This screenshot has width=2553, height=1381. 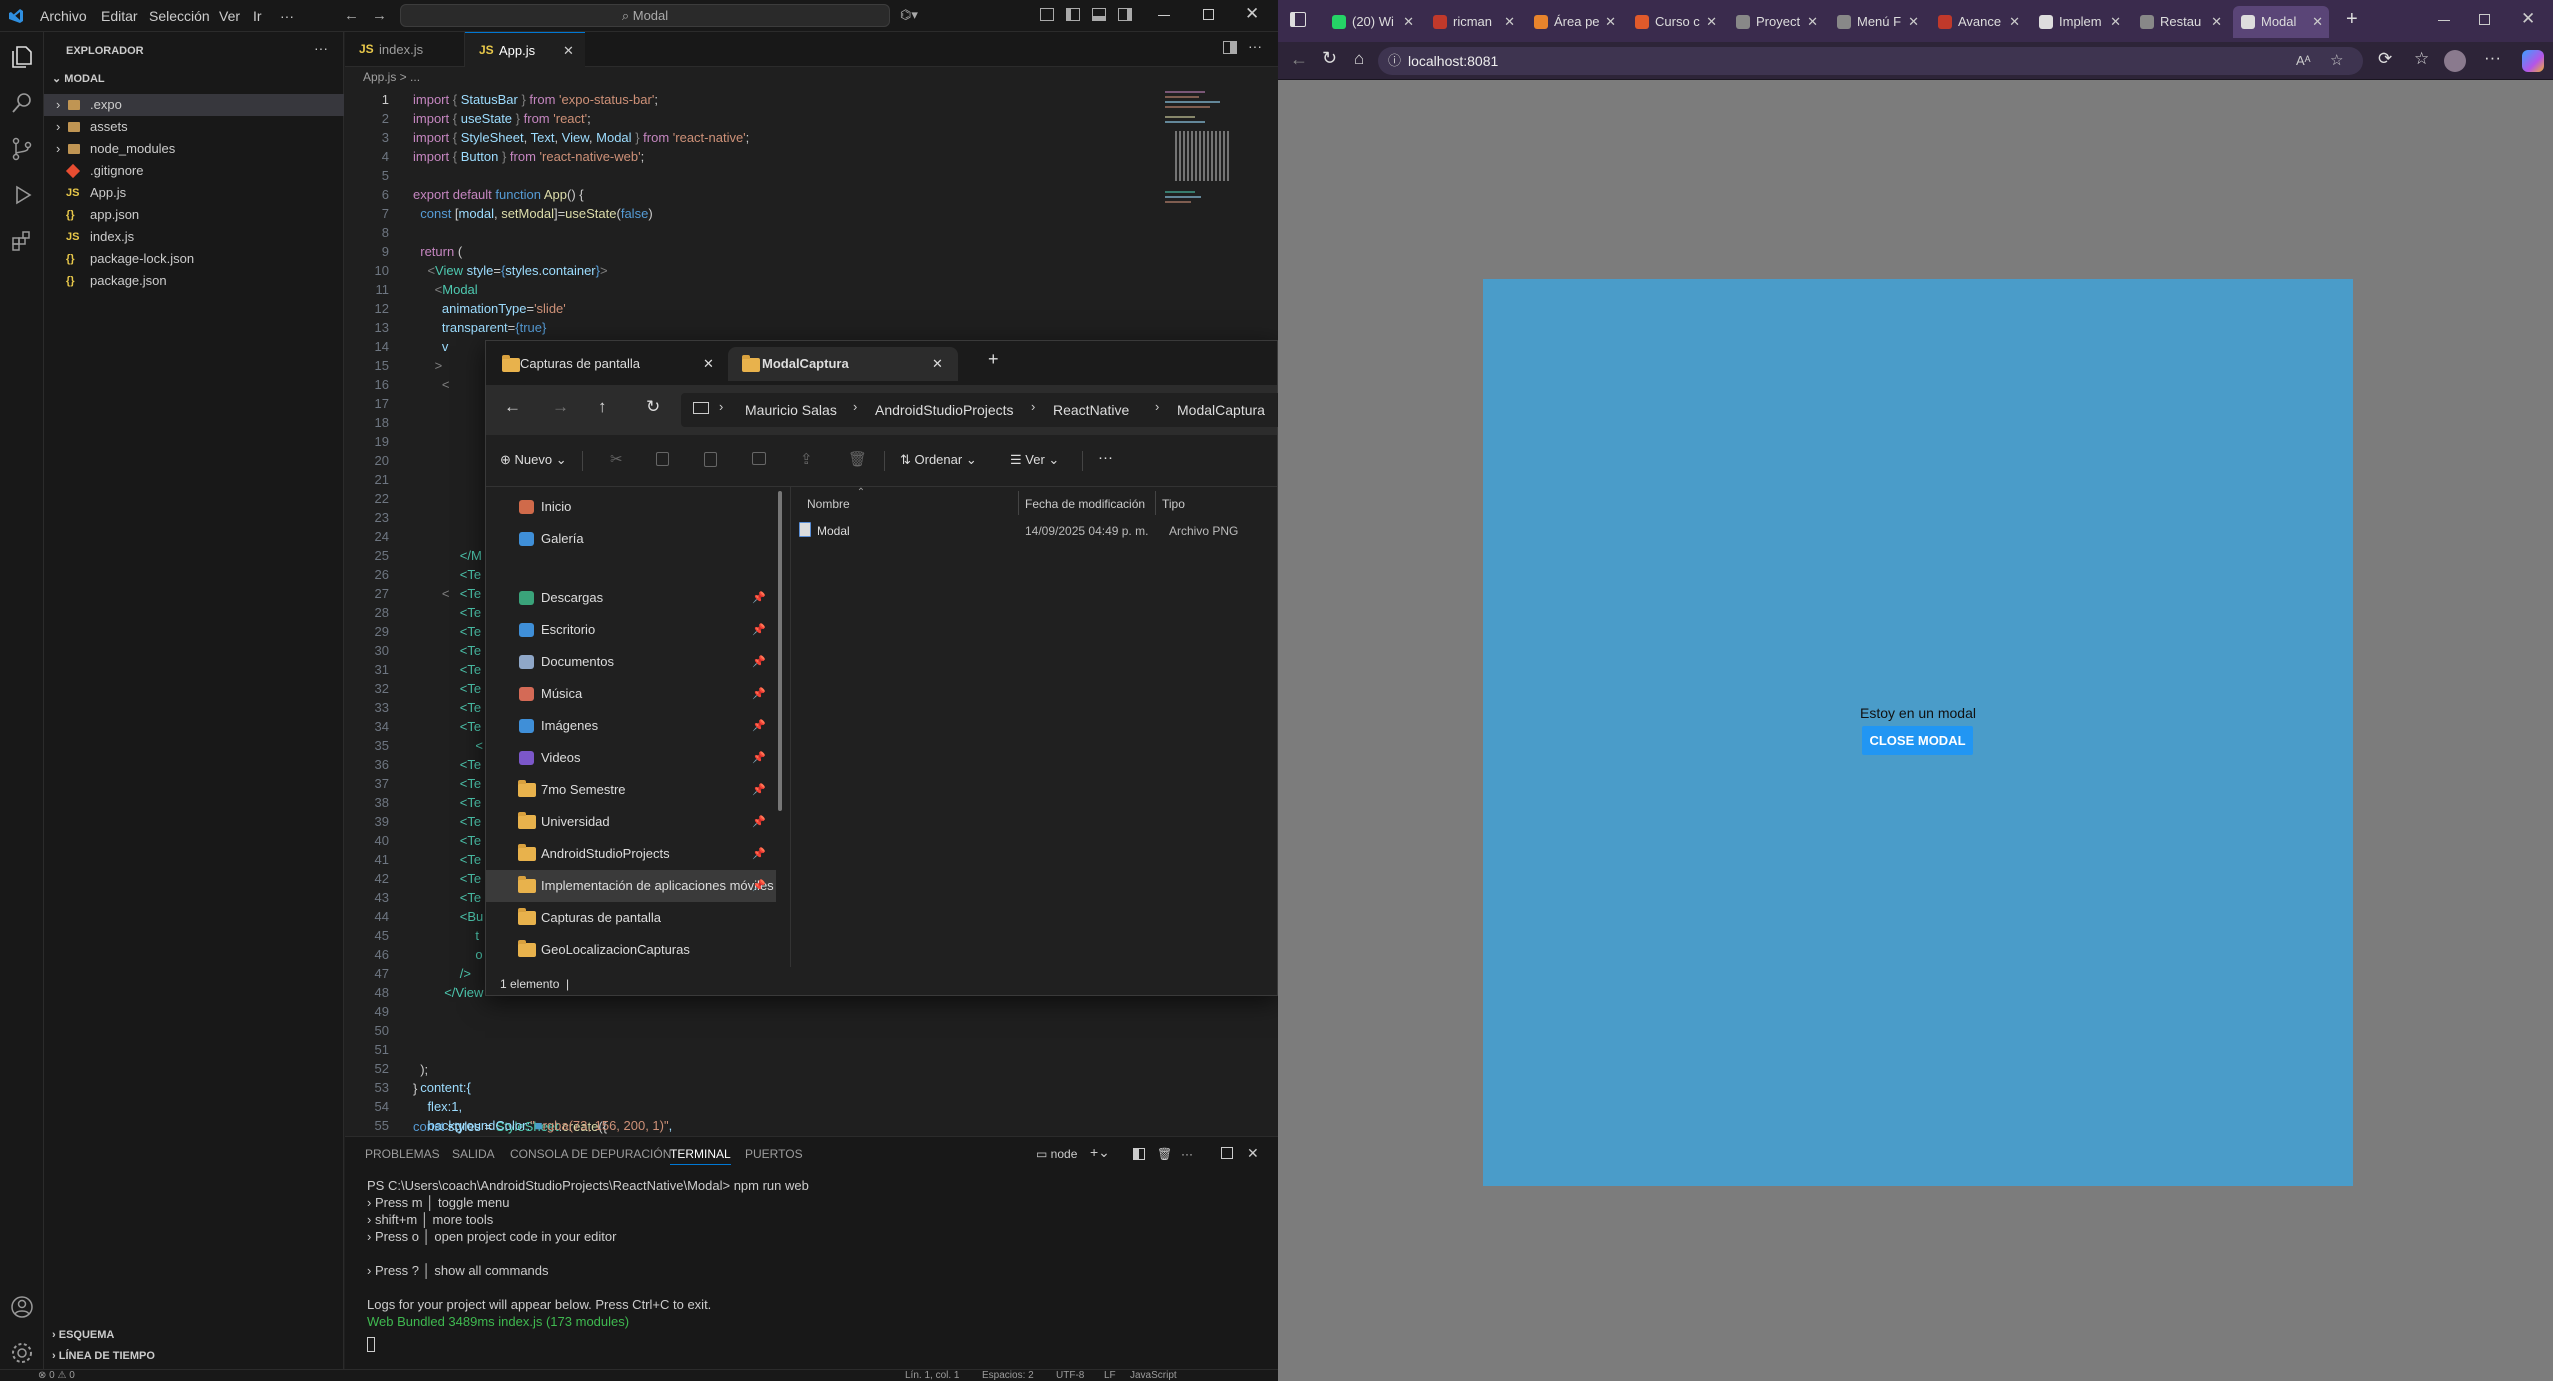 What do you see at coordinates (631, 950) in the screenshot?
I see `nav-item: GeoLocalizacionCapturas` at bounding box center [631, 950].